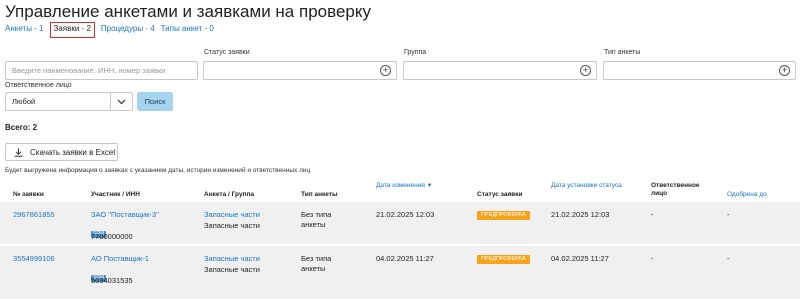 The image size is (800, 299). I want to click on participant-inn: 5034031535, so click(112, 280).